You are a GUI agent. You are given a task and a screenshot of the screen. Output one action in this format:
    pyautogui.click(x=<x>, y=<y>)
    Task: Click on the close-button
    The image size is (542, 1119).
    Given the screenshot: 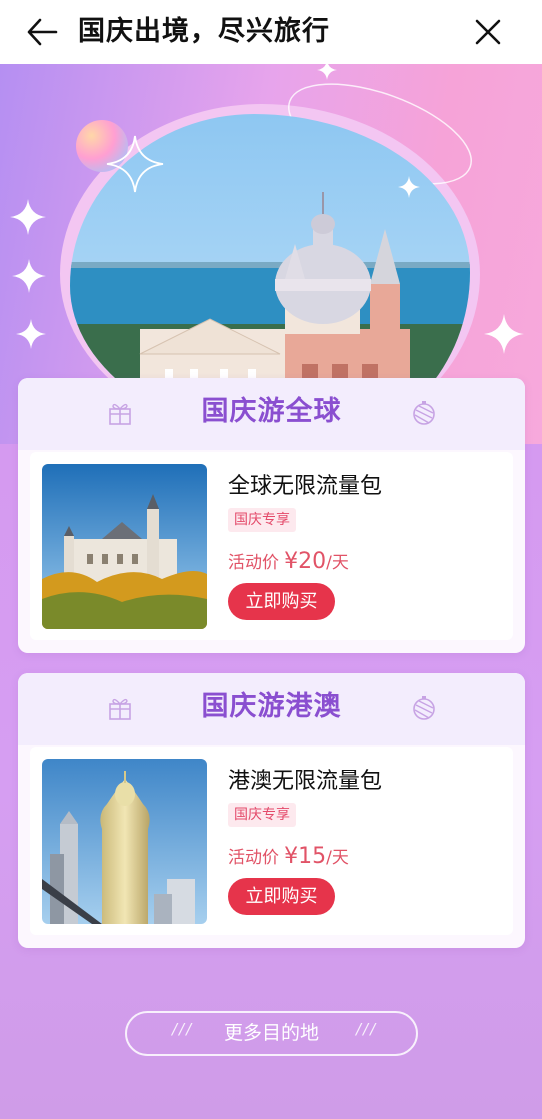 What is the action you would take?
    pyautogui.click(x=488, y=32)
    